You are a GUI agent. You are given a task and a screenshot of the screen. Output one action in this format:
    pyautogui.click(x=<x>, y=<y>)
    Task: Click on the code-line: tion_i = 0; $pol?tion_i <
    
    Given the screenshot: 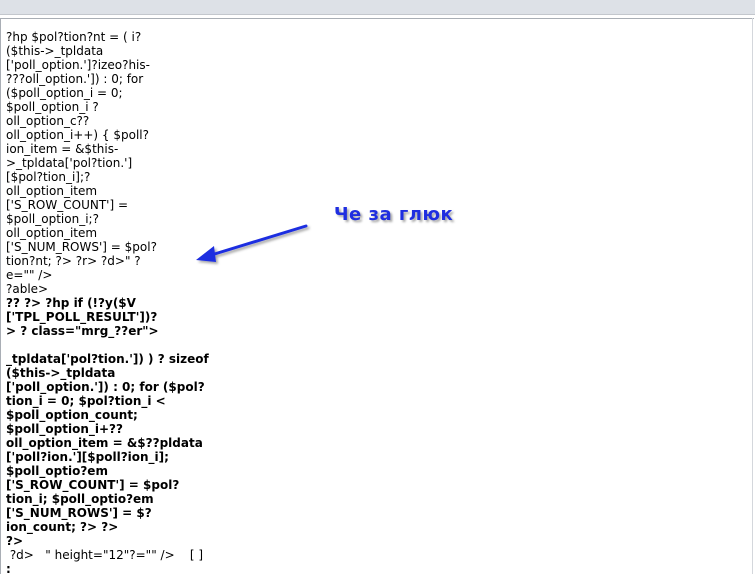 What is the action you would take?
    pyautogui.click(x=86, y=401)
    